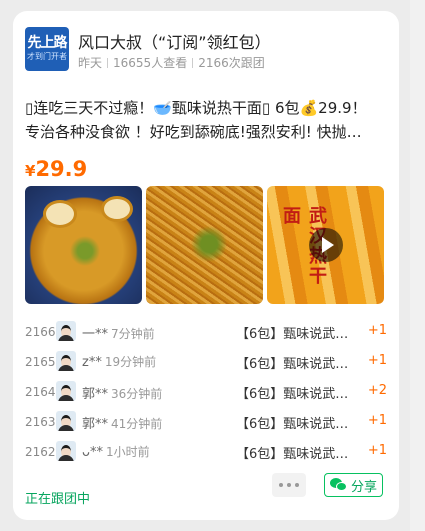 The height and width of the screenshot is (531, 425). I want to click on order-count: +2, so click(377, 390).